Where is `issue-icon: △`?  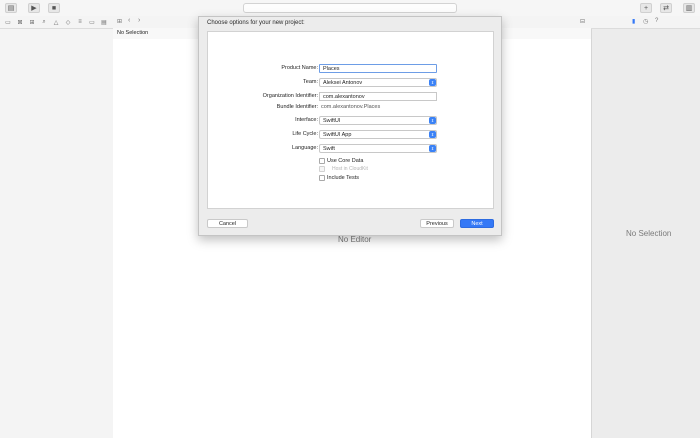
issue-icon: △ is located at coordinates (56, 22).